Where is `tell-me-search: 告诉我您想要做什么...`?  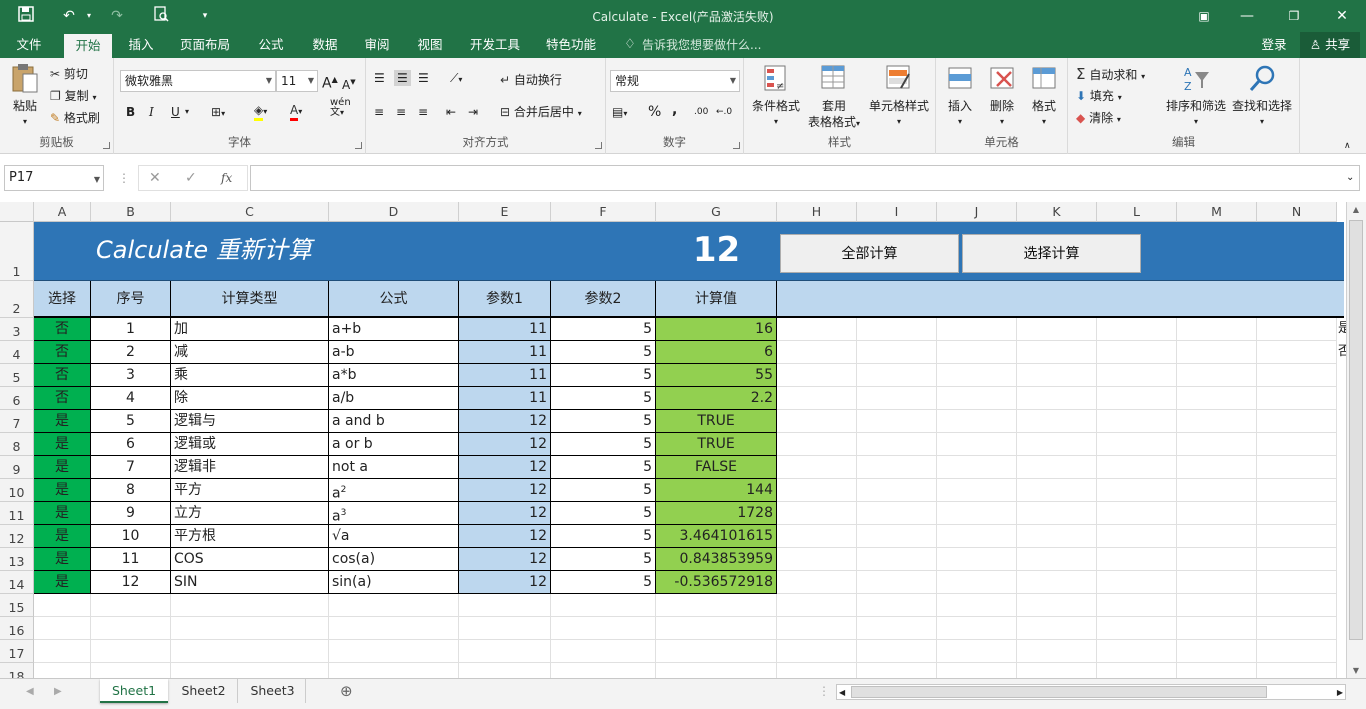 tell-me-search: 告诉我您想要做什么... is located at coordinates (712, 45).